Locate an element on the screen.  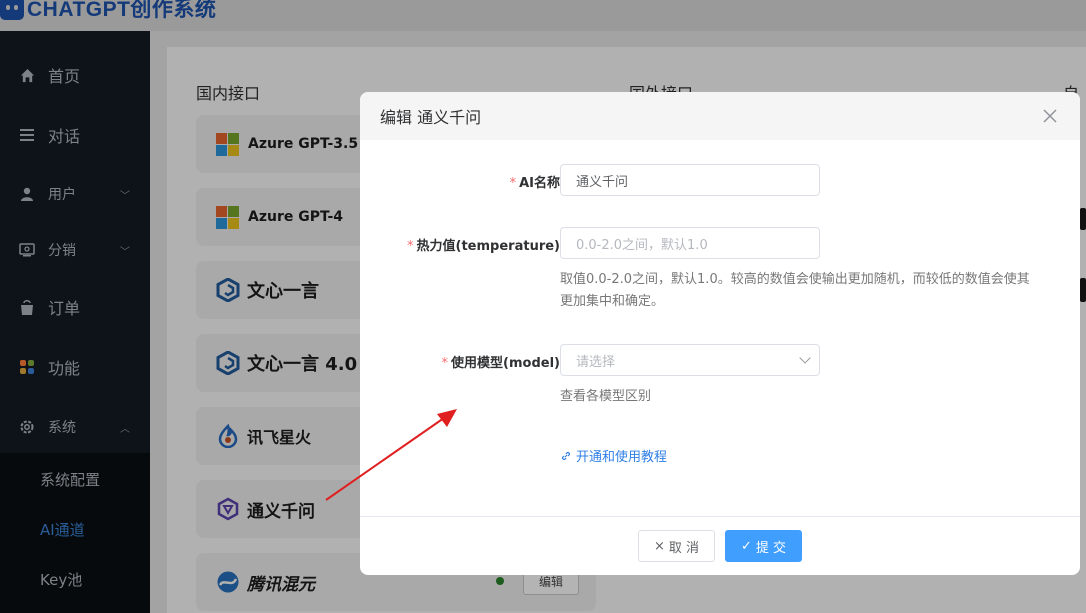
submenu-item-key-pool: Key池 is located at coordinates (61, 579).